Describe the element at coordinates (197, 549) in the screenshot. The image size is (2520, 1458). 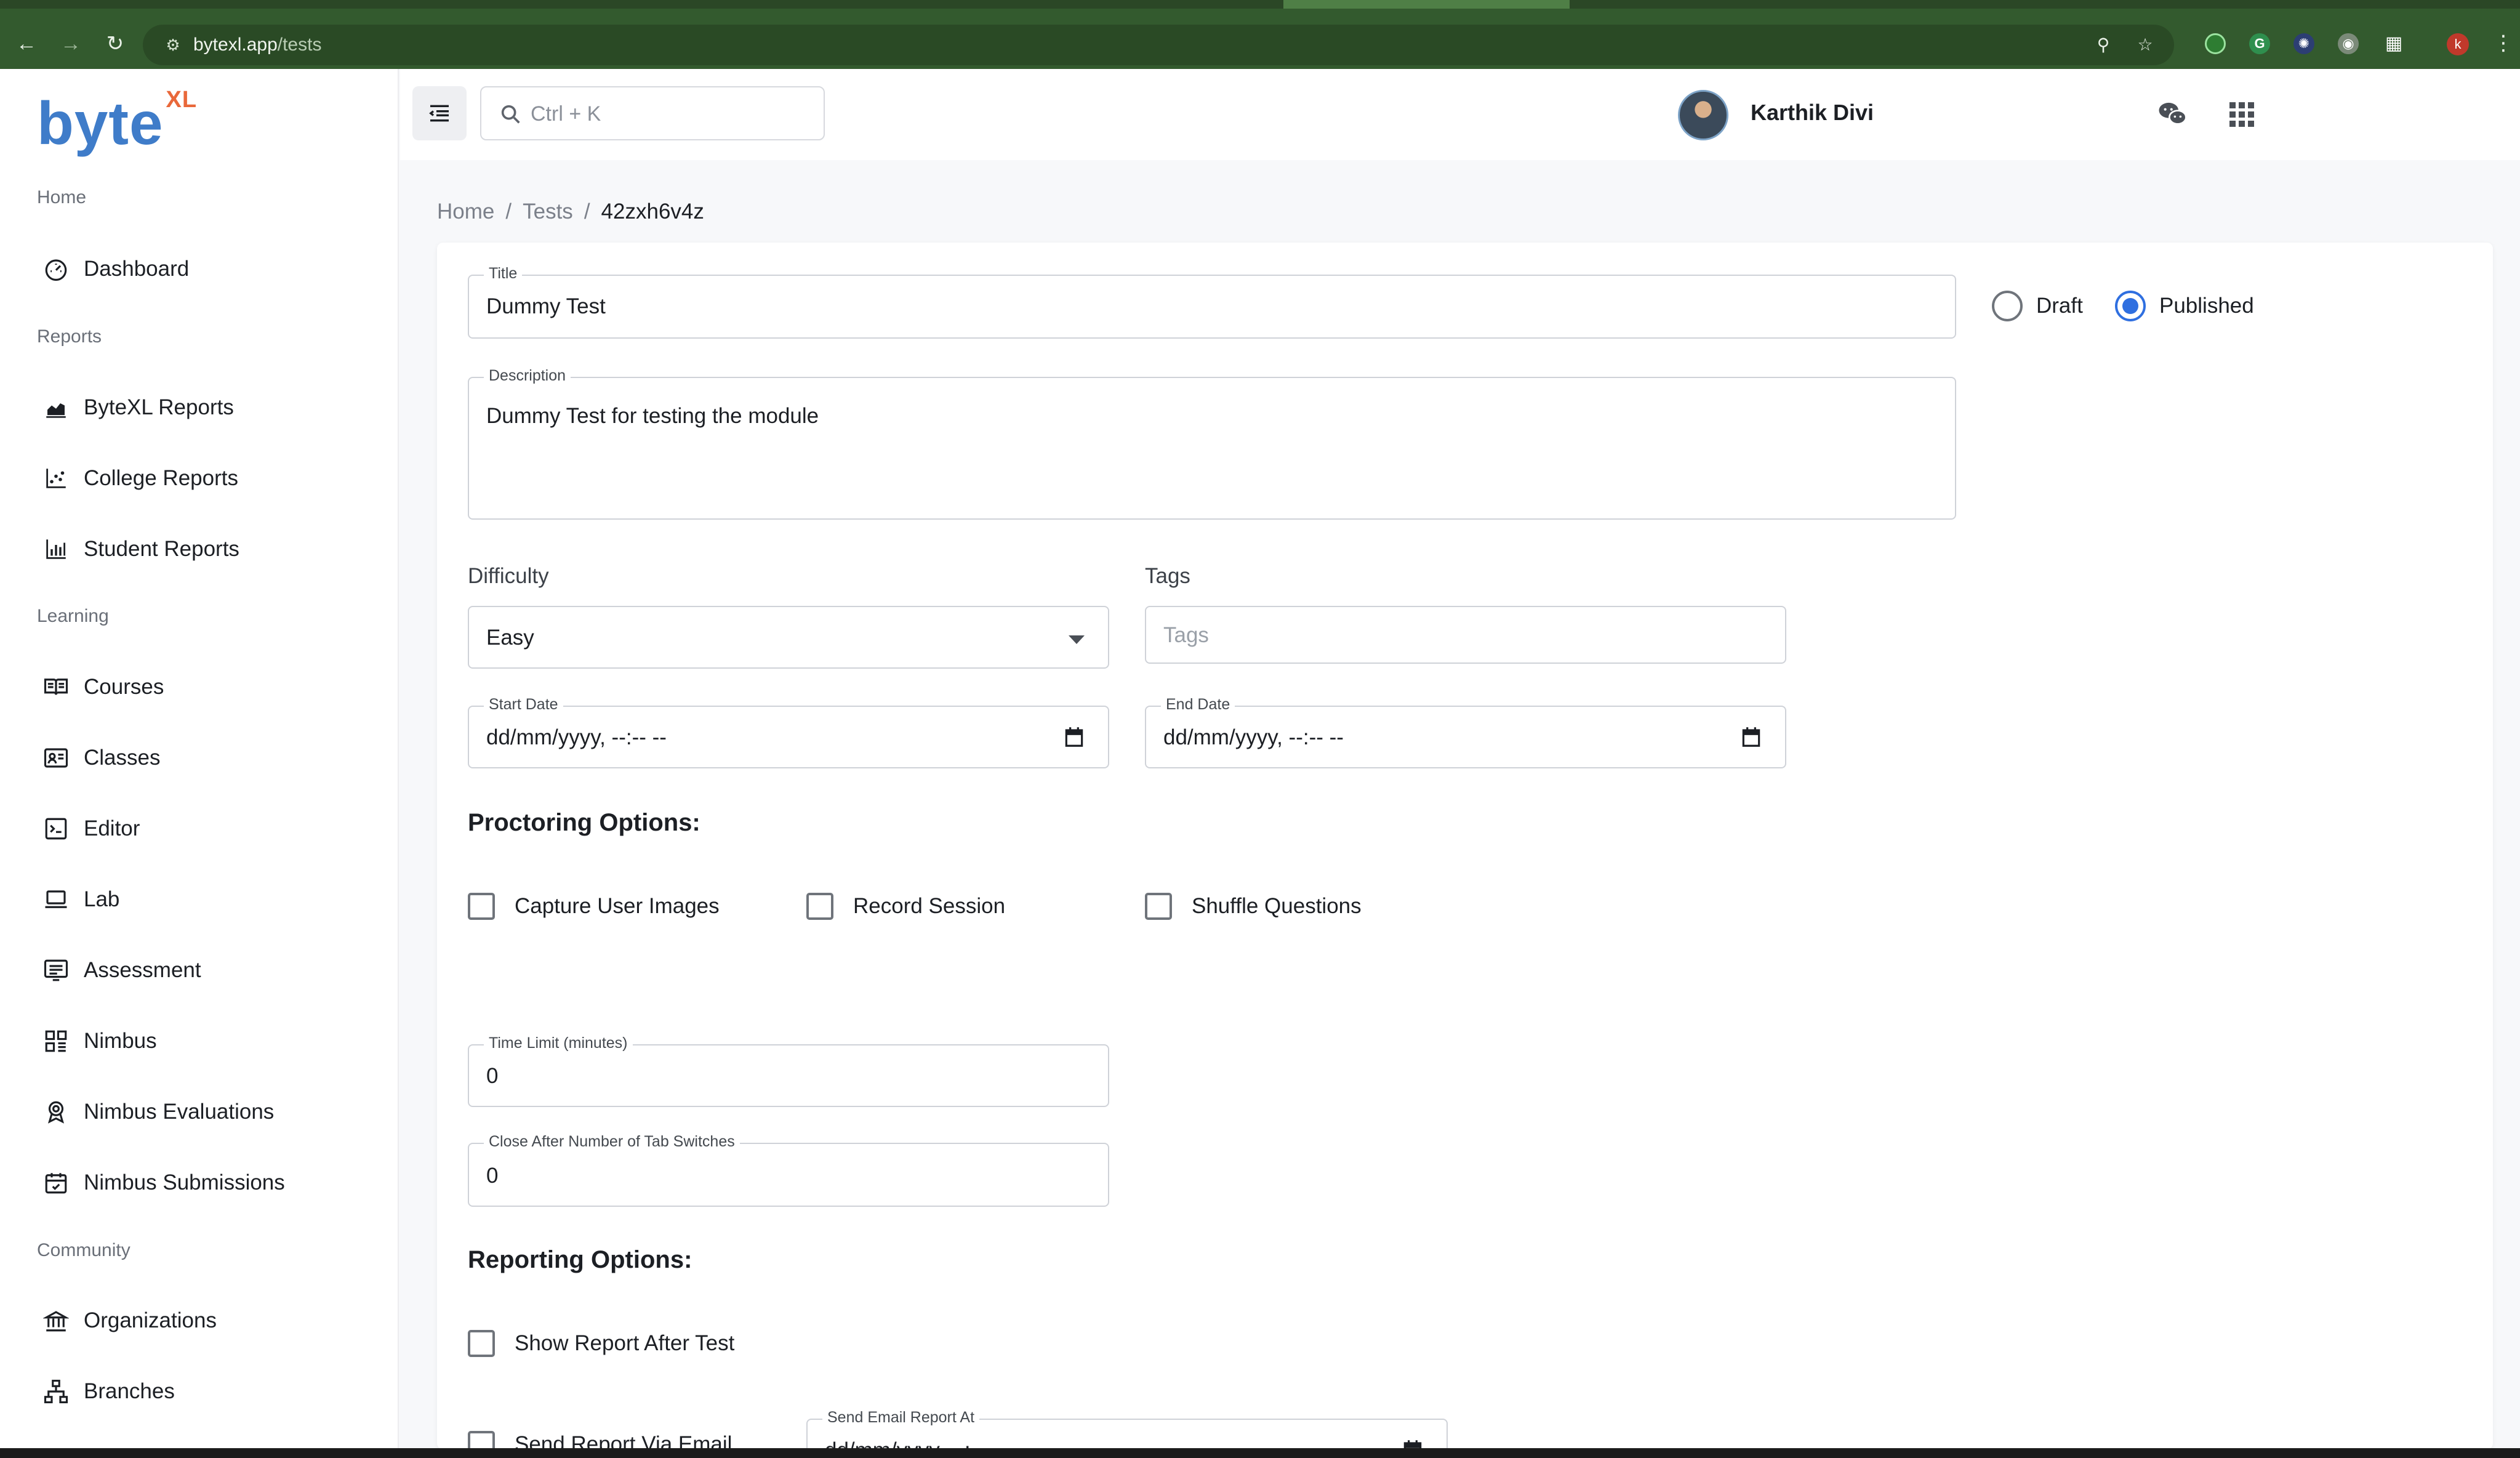
I see `sidebar-item-student-reports: Student Reports` at that location.